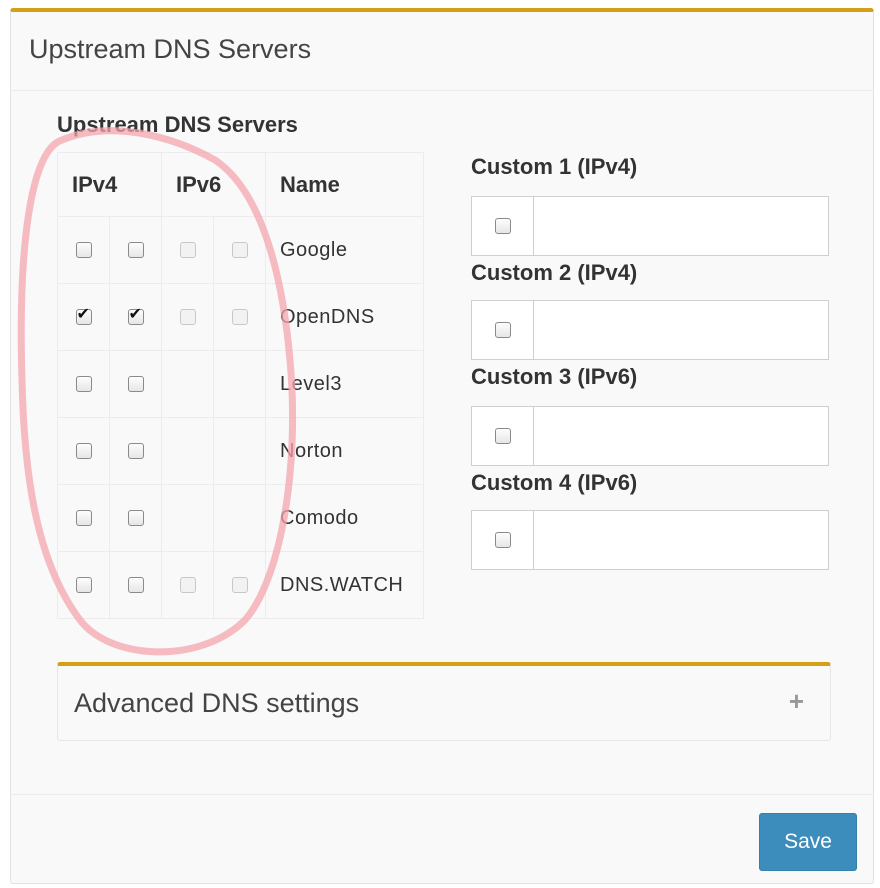  I want to click on custom-1-addon, so click(502, 226).